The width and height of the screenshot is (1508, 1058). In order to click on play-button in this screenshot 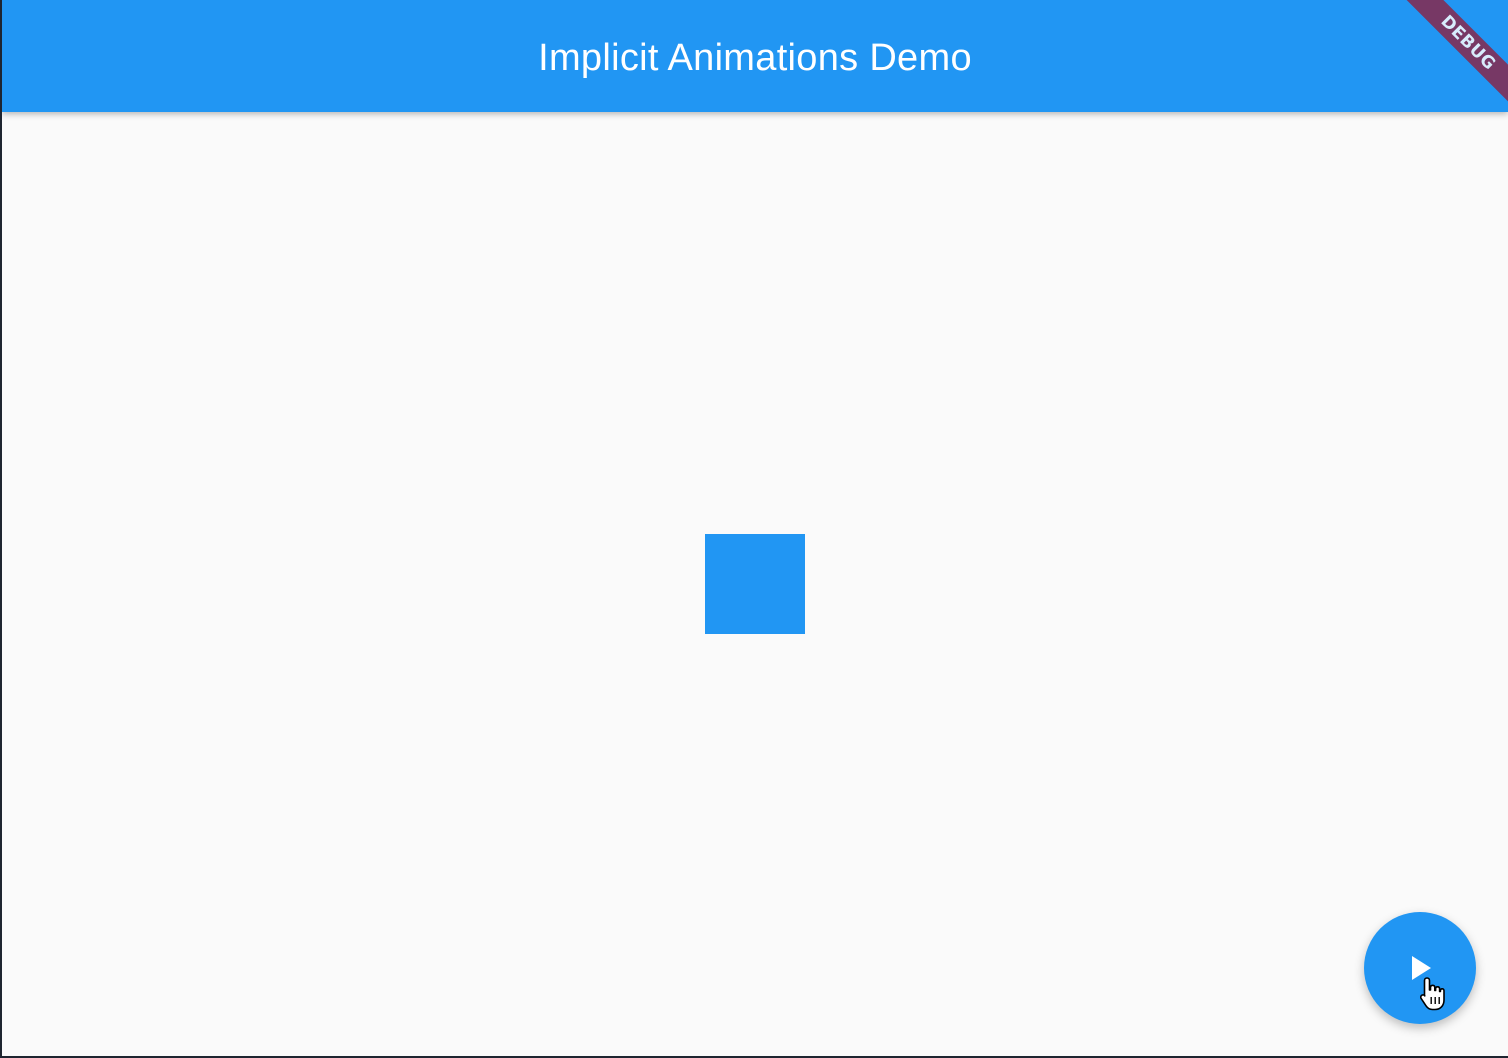, I will do `click(1420, 968)`.